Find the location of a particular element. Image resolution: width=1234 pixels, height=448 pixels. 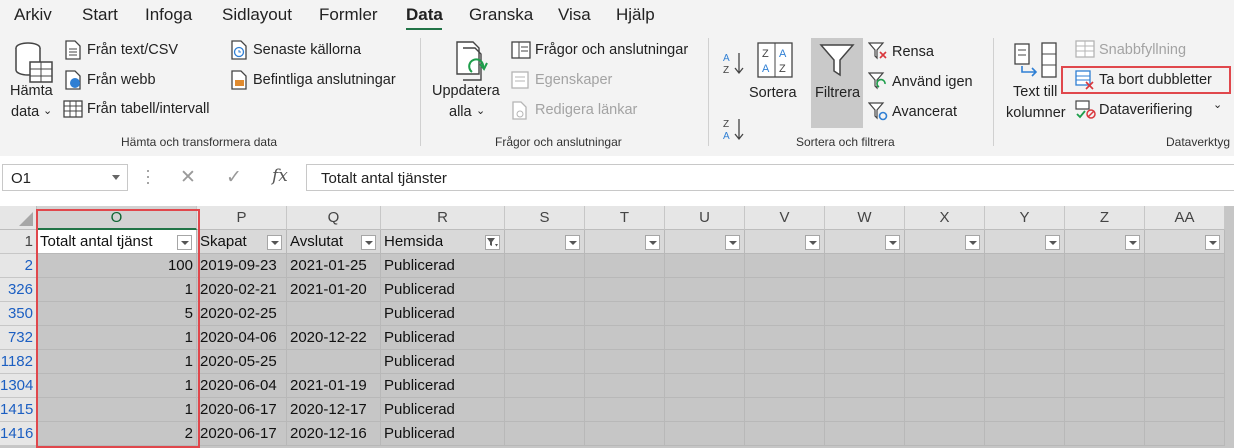

cell-o: 5 is located at coordinates (117, 314).